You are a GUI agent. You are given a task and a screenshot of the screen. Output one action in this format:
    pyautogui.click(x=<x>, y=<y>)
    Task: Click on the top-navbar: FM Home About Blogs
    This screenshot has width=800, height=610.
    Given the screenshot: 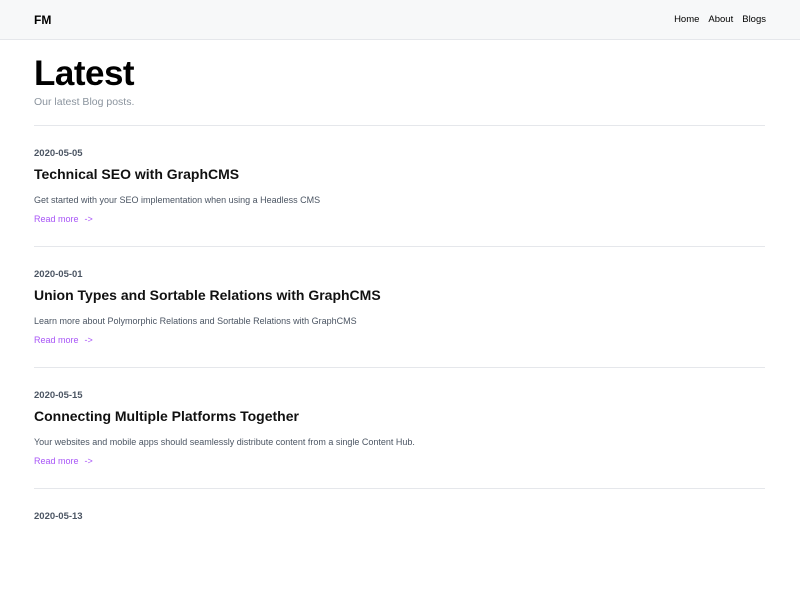 What is the action you would take?
    pyautogui.click(x=400, y=20)
    